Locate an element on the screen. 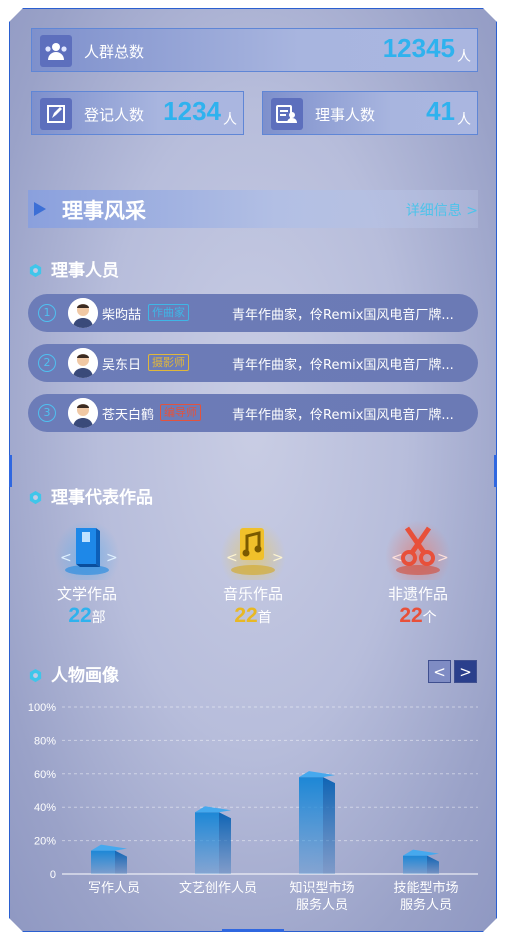 The height and width of the screenshot is (940, 506). left-edge-accent is located at coordinates (10, 471).